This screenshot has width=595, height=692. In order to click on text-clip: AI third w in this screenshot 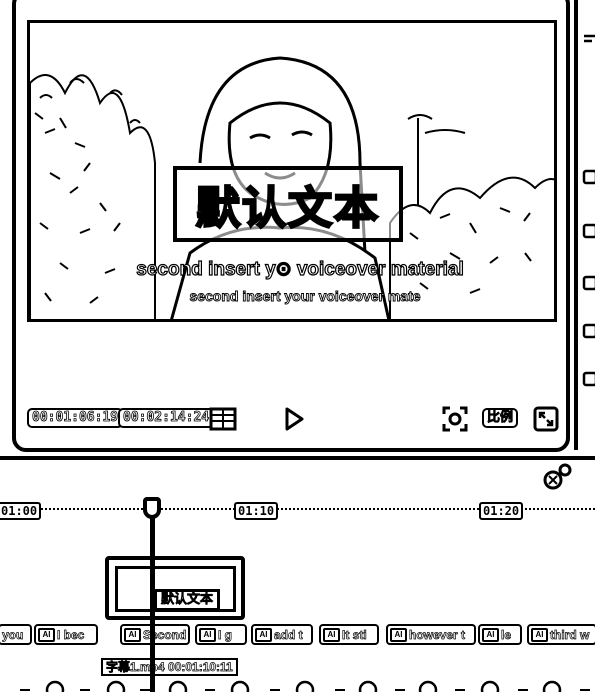, I will do `click(561, 634)`.